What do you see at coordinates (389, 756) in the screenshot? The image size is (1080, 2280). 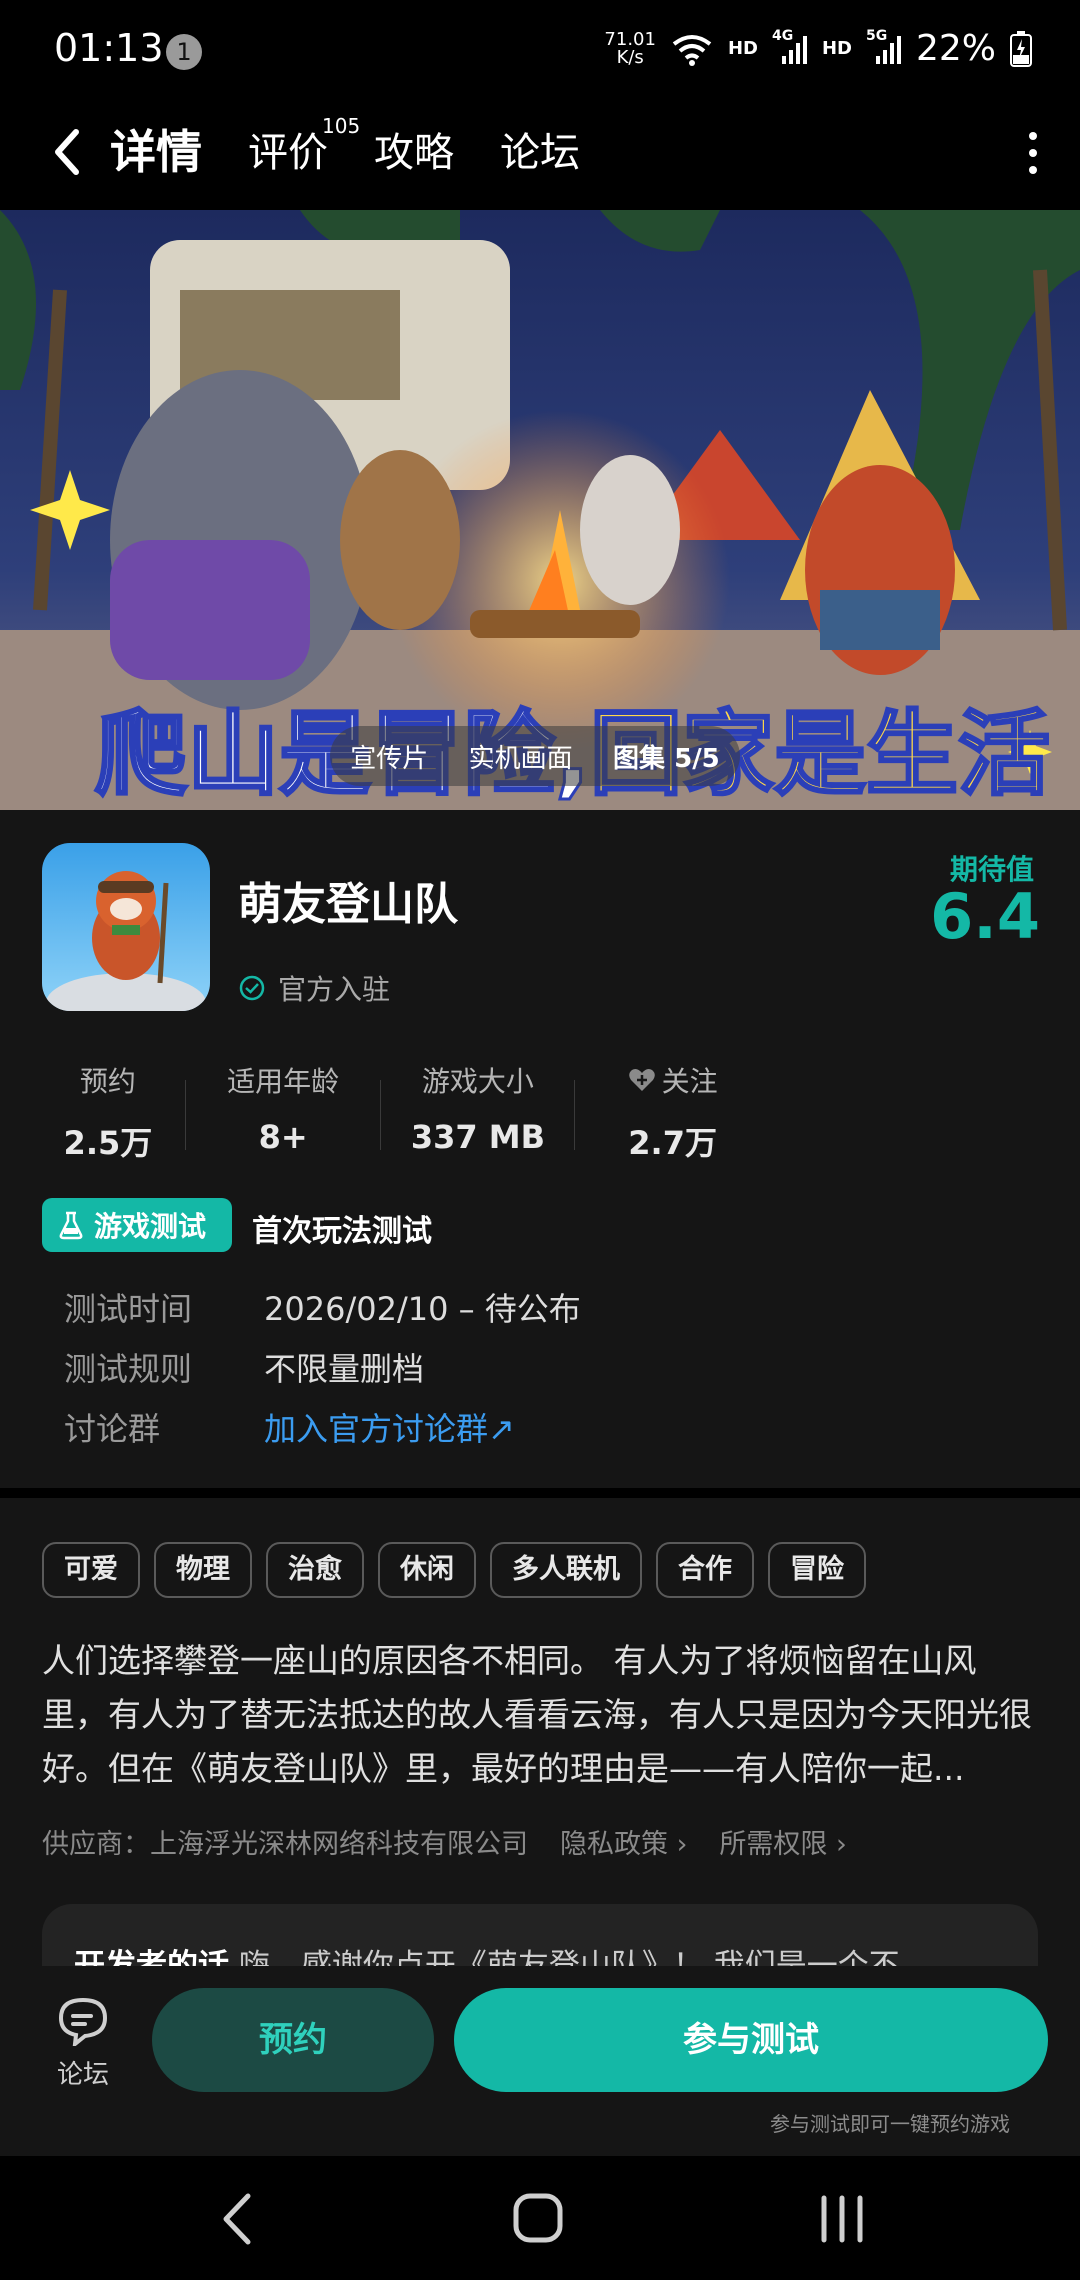 I see `media-tab-trailer: 宣传片` at bounding box center [389, 756].